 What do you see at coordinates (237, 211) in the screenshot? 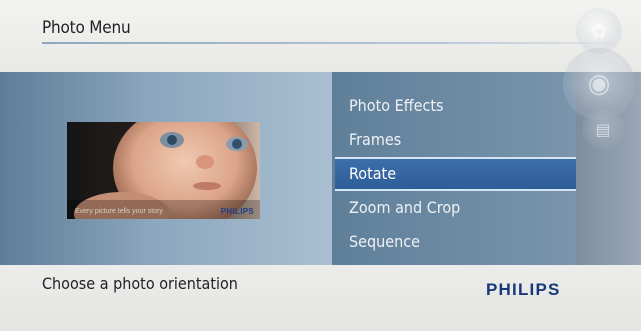
I see `thumbnail-brand-logo: PHILIPS` at bounding box center [237, 211].